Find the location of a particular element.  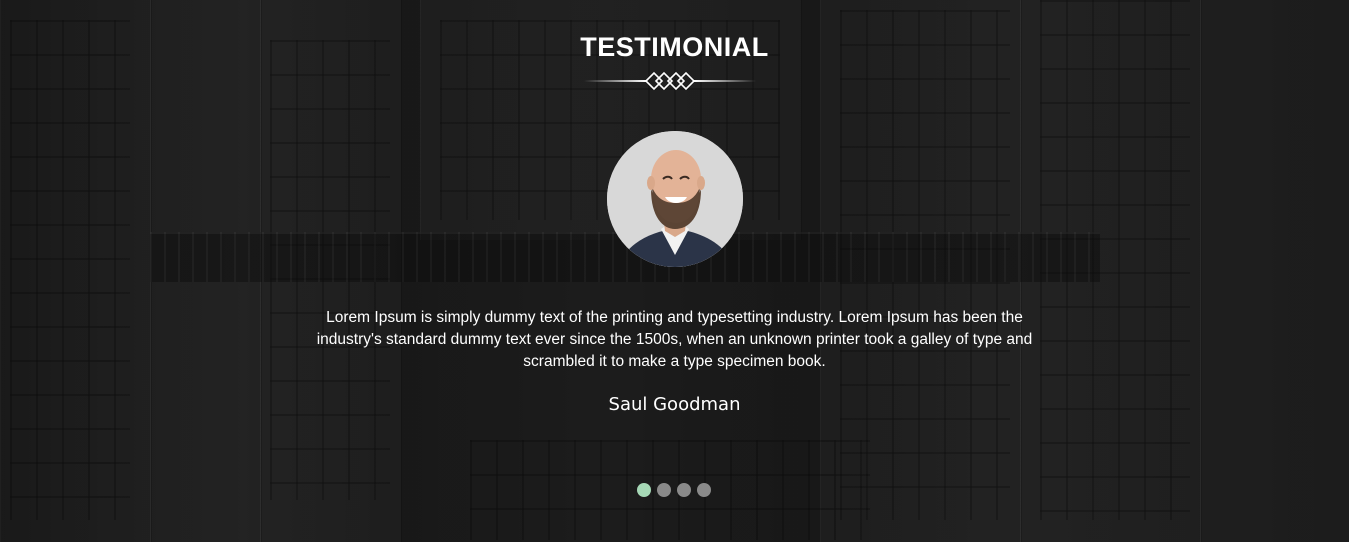

carousel-pagination is located at coordinates (674, 490).